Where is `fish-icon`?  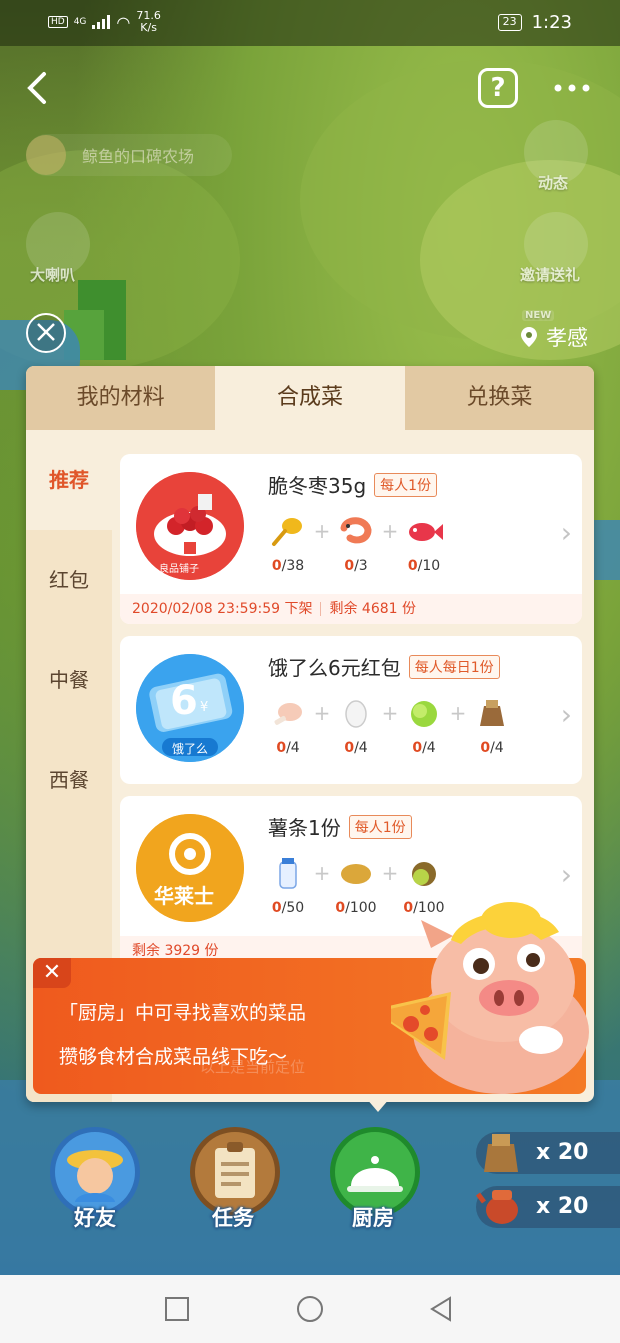 fish-icon is located at coordinates (426, 532).